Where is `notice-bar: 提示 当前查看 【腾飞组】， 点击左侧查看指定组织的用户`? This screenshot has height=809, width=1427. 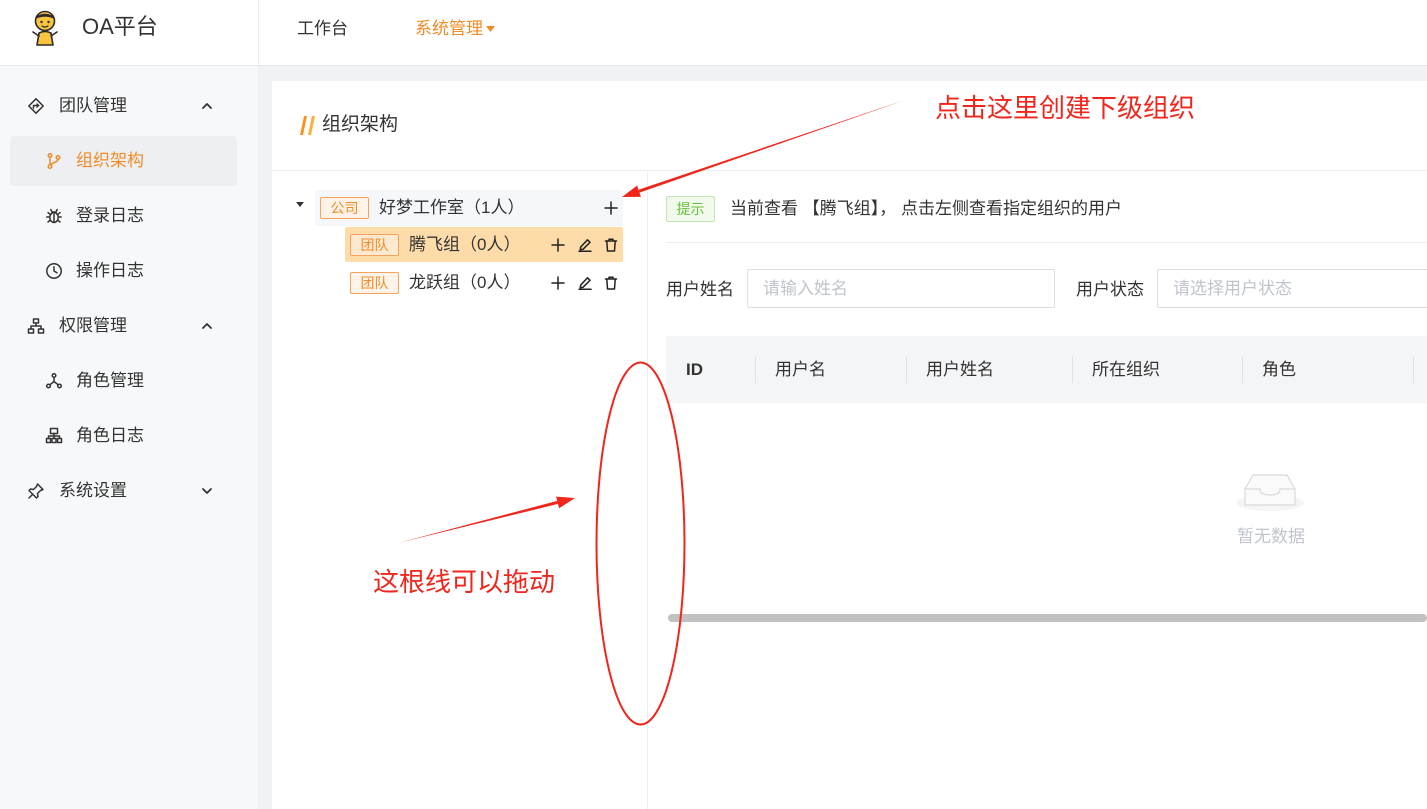 notice-bar: 提示 当前查看 【腾飞组】， 点击左侧查看指定组织的用户 is located at coordinates (1046, 215).